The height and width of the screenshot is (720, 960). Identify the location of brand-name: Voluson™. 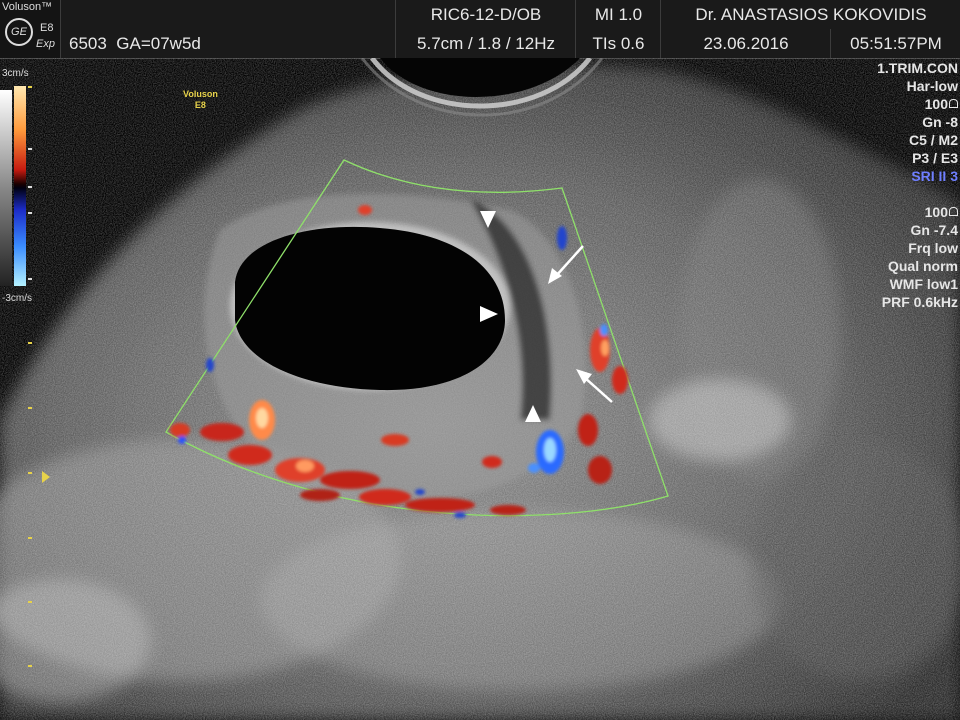
(27, 7).